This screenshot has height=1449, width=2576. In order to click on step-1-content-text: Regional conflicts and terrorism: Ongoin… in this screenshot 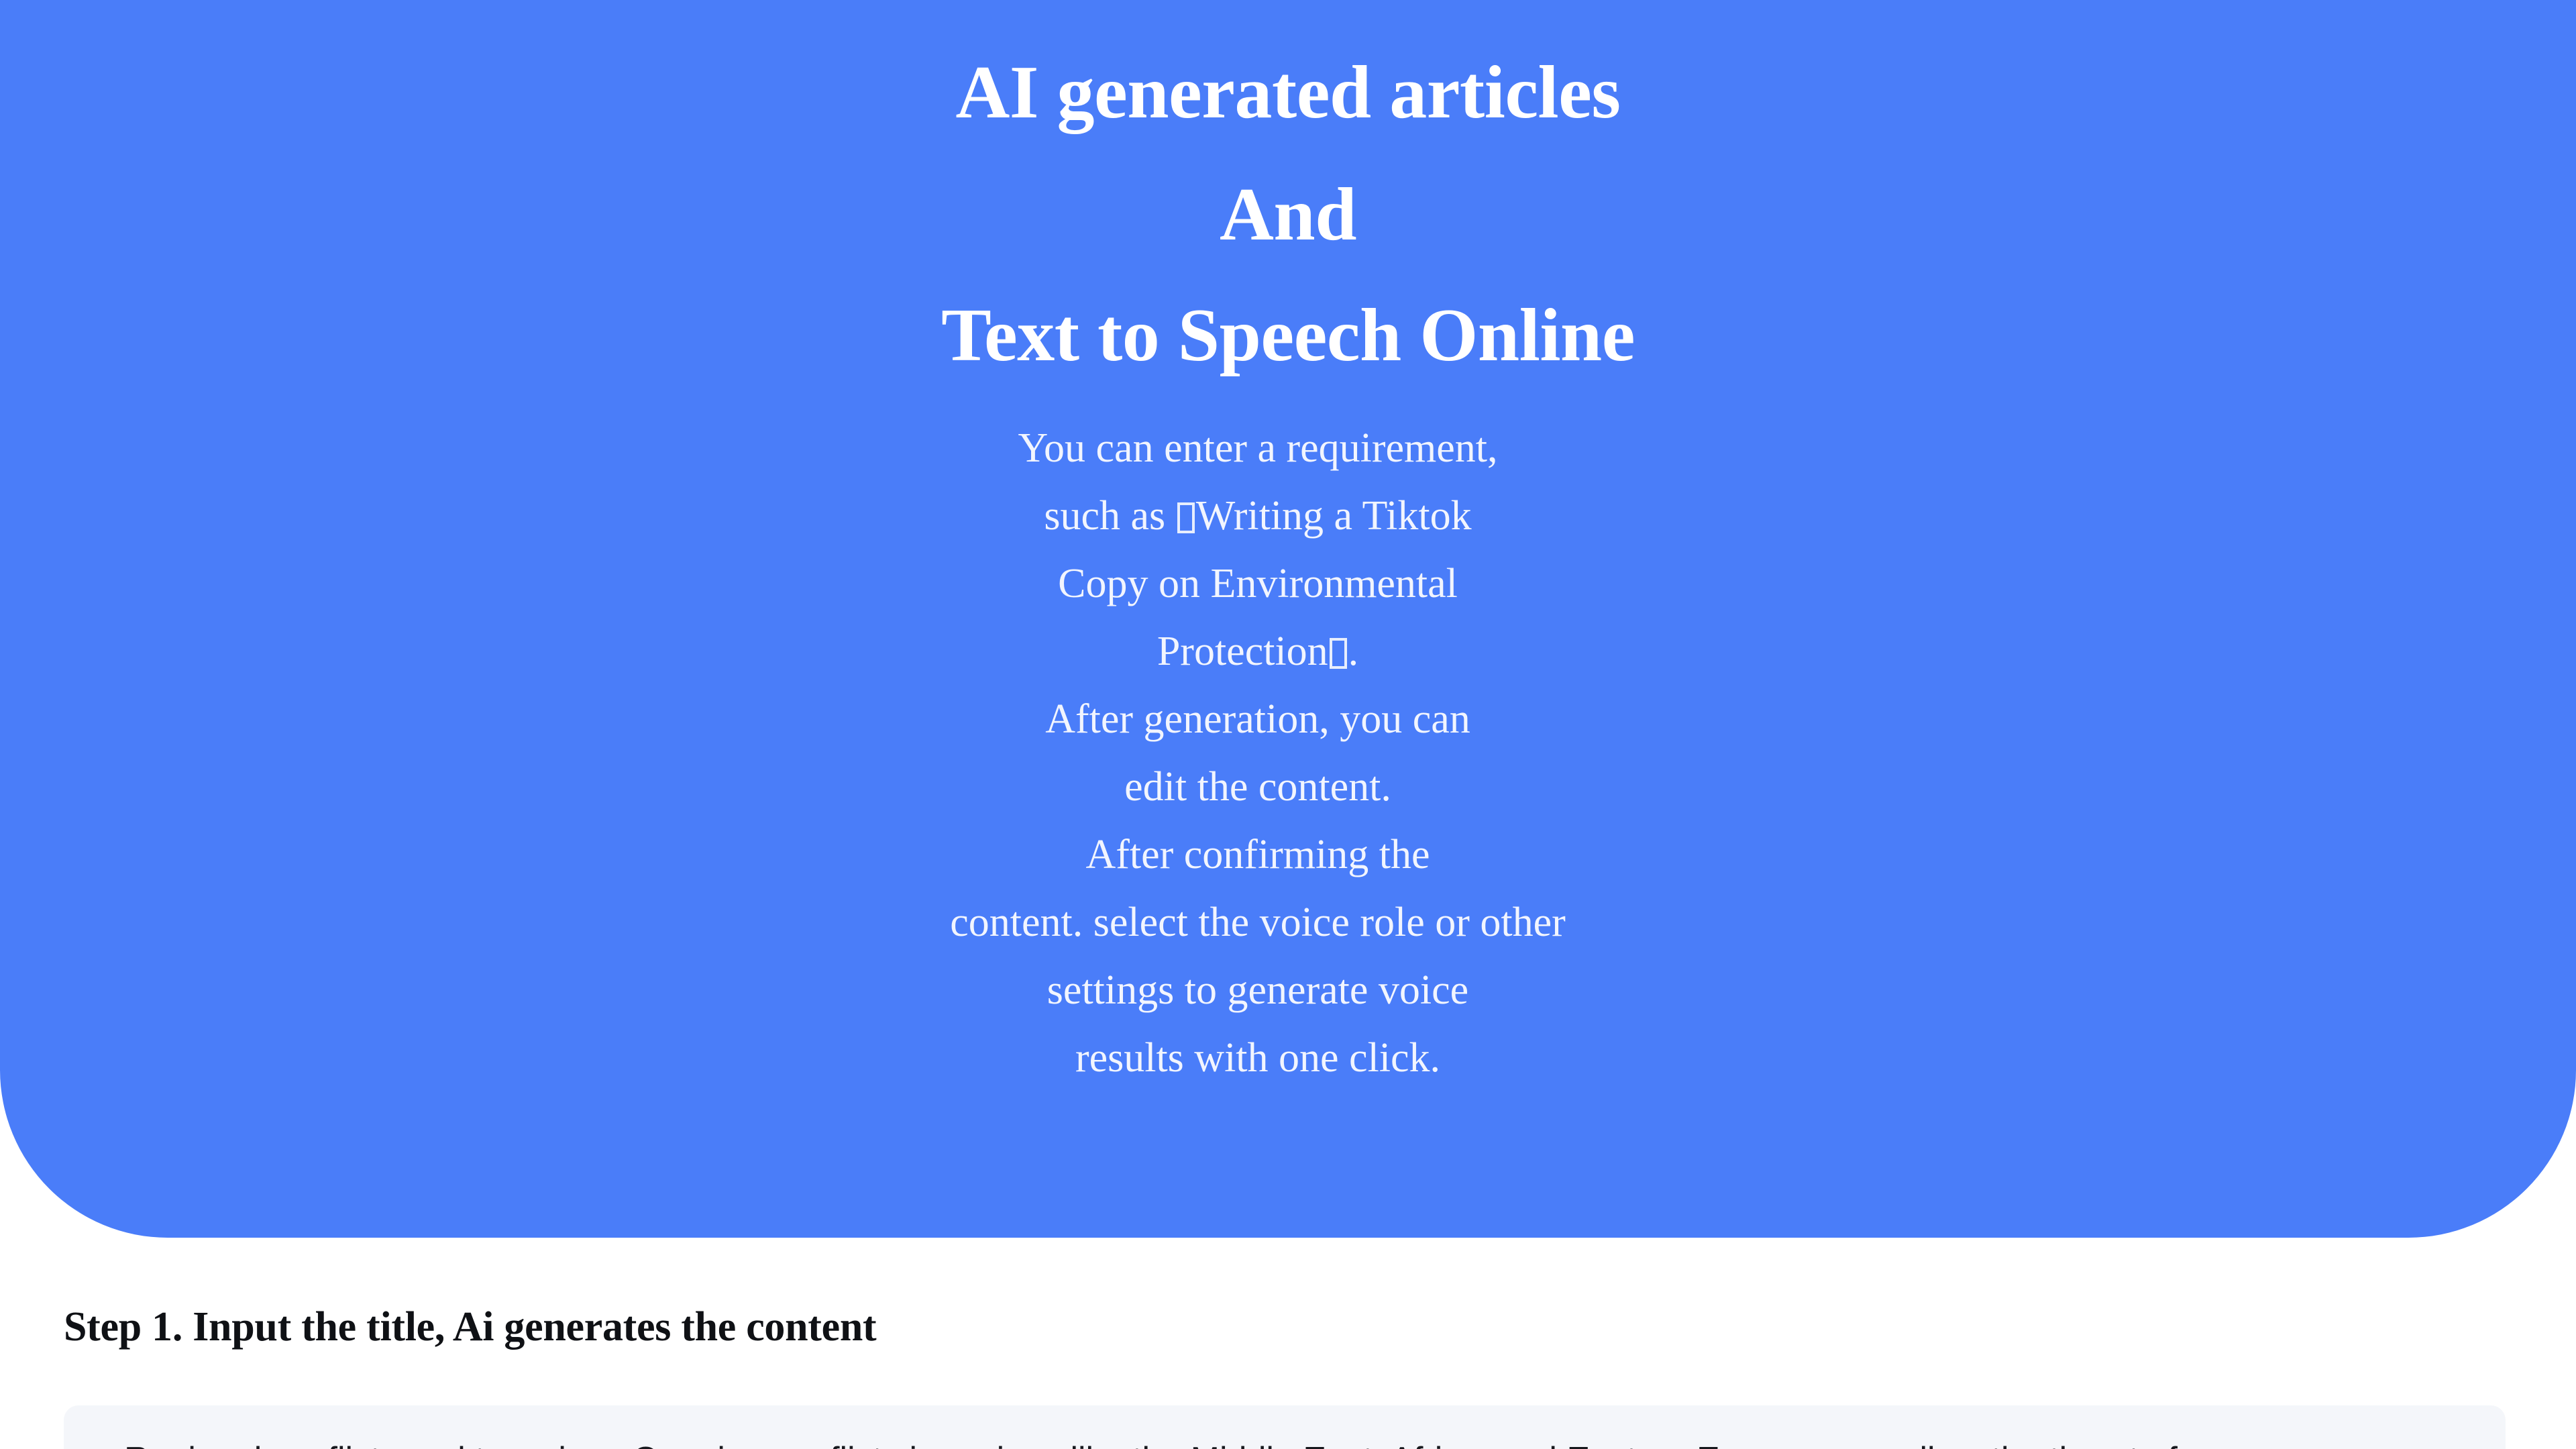, I will do `click(1291, 1440)`.